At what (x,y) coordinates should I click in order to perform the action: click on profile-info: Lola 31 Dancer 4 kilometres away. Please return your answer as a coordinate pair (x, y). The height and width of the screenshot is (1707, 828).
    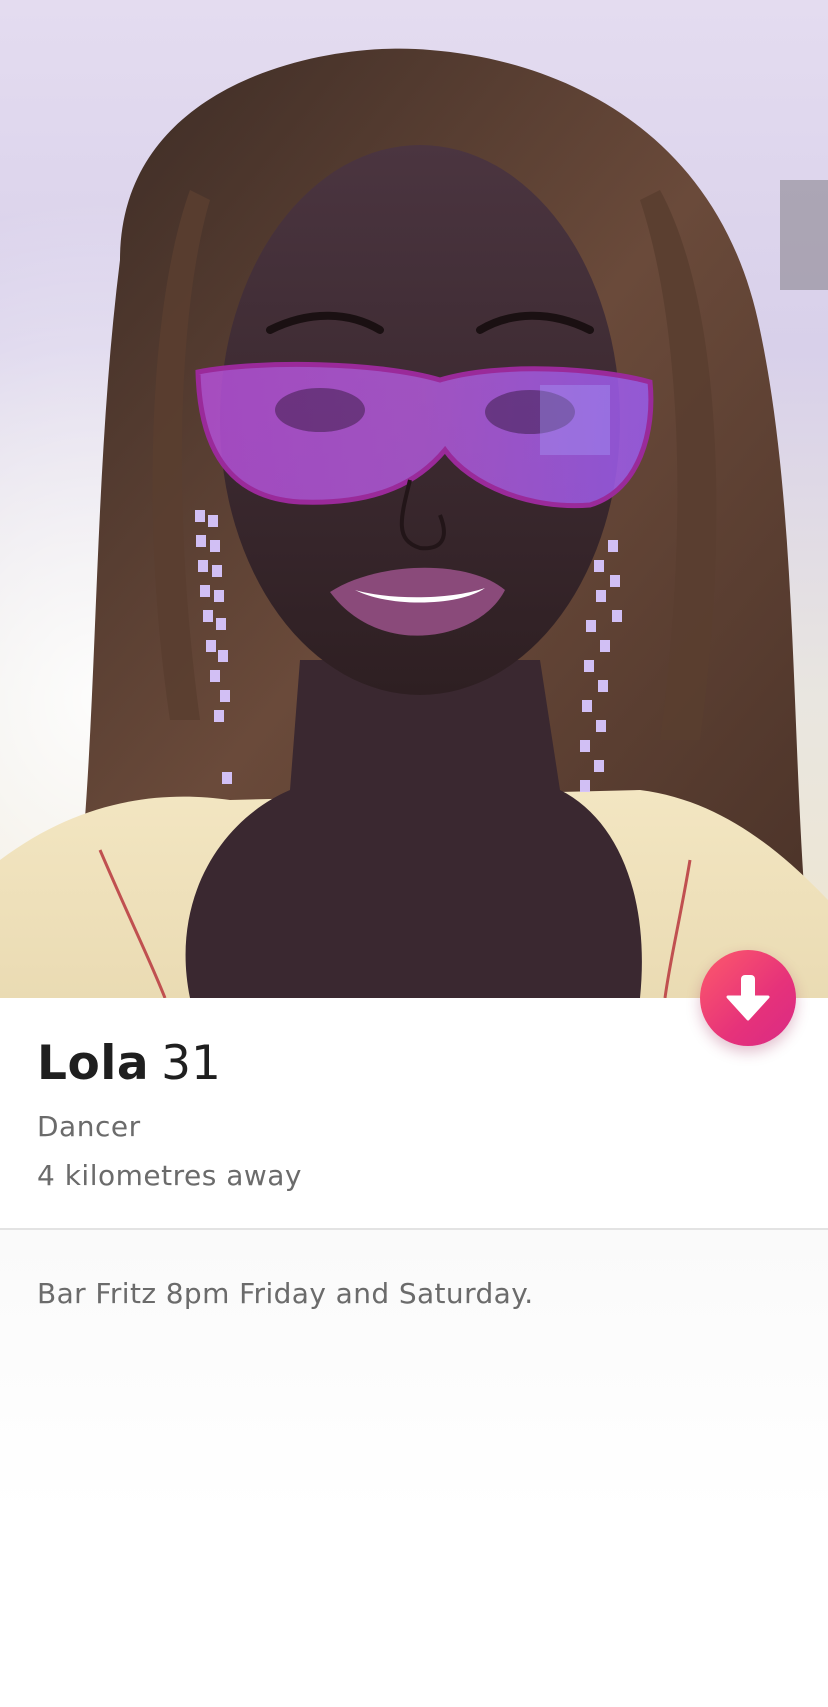
    Looking at the image, I should click on (414, 1113).